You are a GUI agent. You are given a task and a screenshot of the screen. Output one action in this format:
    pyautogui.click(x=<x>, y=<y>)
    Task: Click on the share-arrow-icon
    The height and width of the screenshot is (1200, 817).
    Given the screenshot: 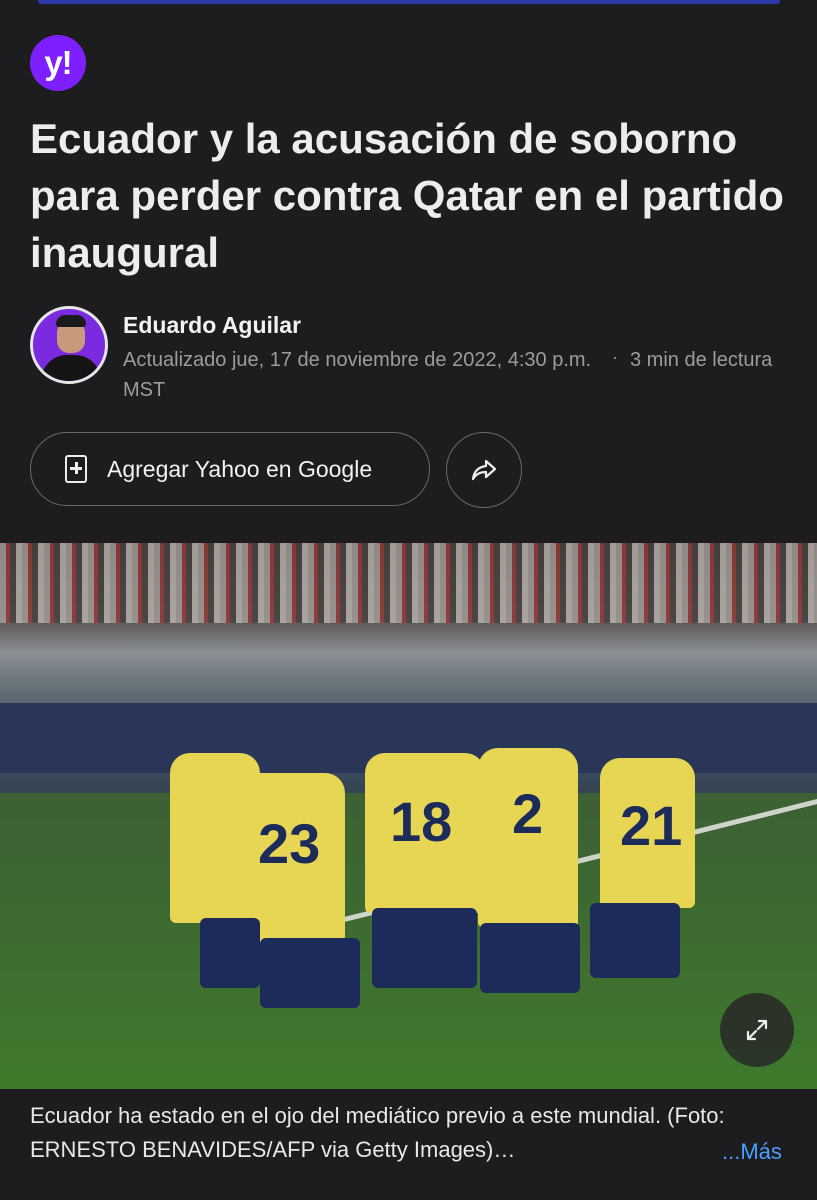 What is the action you would take?
    pyautogui.click(x=484, y=470)
    